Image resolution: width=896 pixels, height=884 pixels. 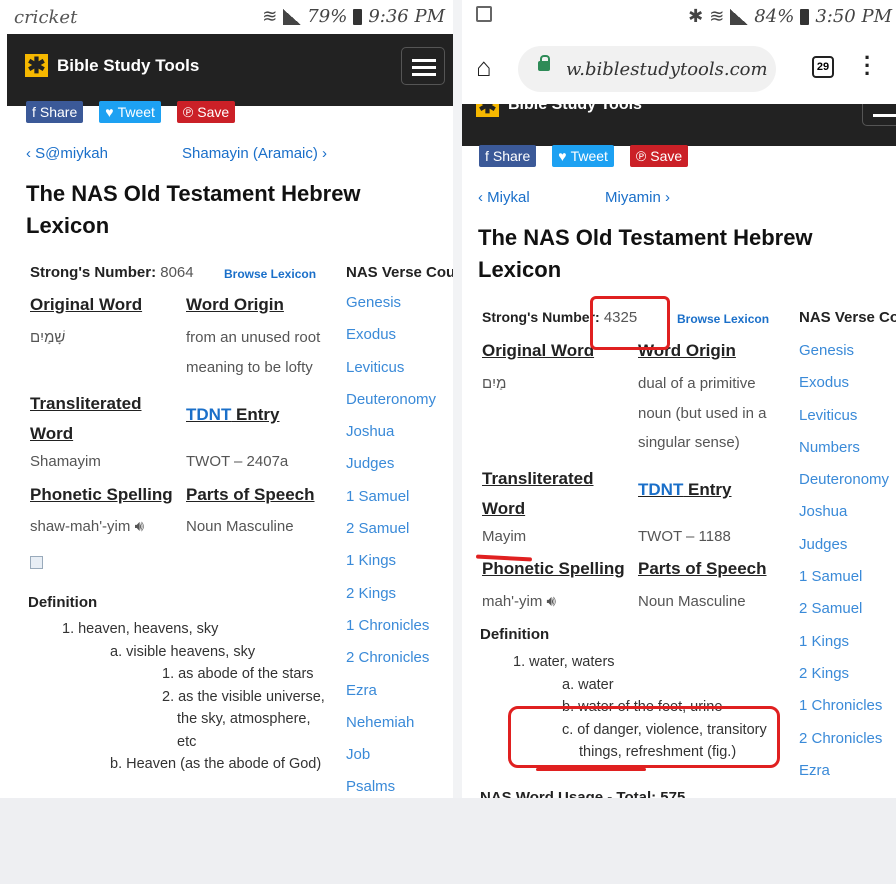 I want to click on word-origin-line-1: dual of a primitive, so click(x=697, y=383).